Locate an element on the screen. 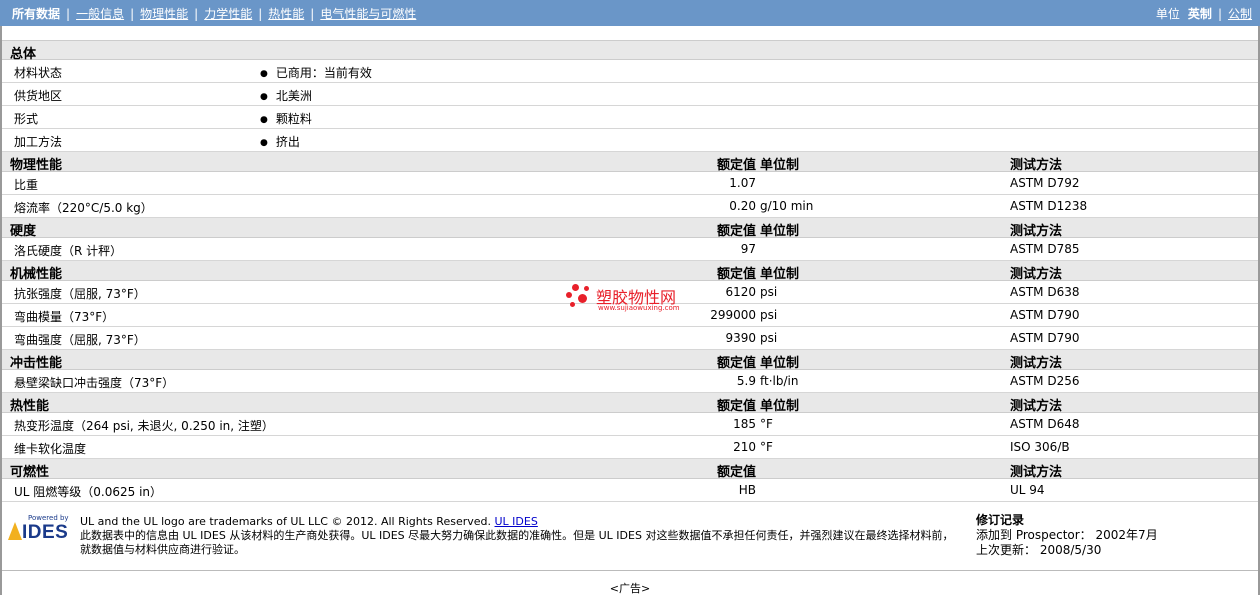 The image size is (1260, 595). tab-physical: 物理性能 is located at coordinates (164, 13).